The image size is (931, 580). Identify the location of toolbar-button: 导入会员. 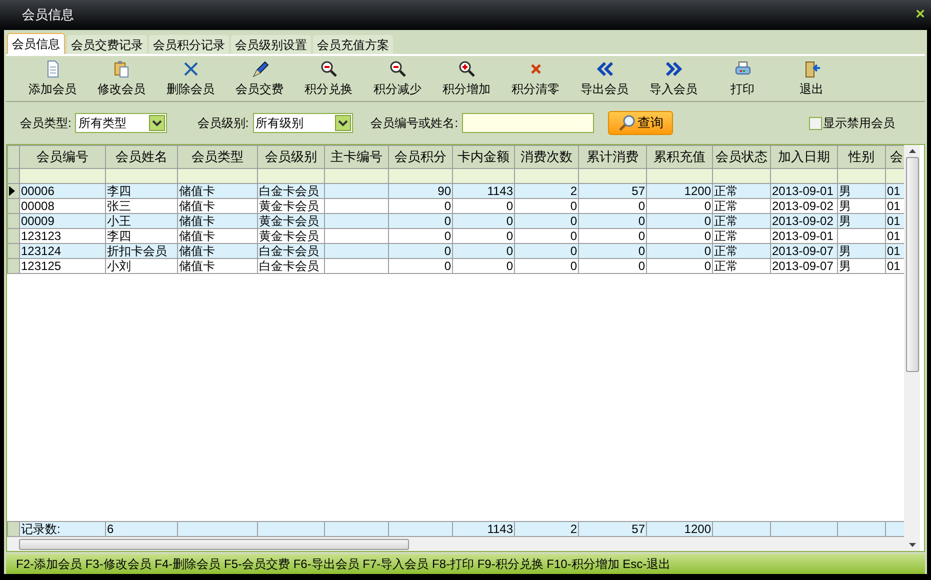
(673, 79).